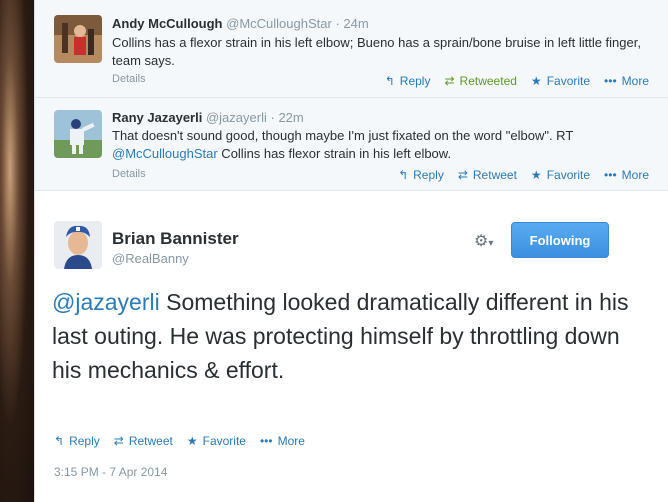  What do you see at coordinates (517, 81) in the screenshot?
I see `tweet-actions: ↰ Reply ⇄ Retweeted ★ Favorite ••• More` at bounding box center [517, 81].